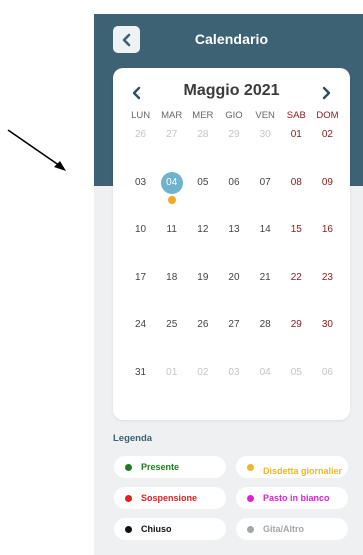 Image resolution: width=363 pixels, height=555 pixels. What do you see at coordinates (171, 340) in the screenshot?
I see `calendar-day: 25` at bounding box center [171, 340].